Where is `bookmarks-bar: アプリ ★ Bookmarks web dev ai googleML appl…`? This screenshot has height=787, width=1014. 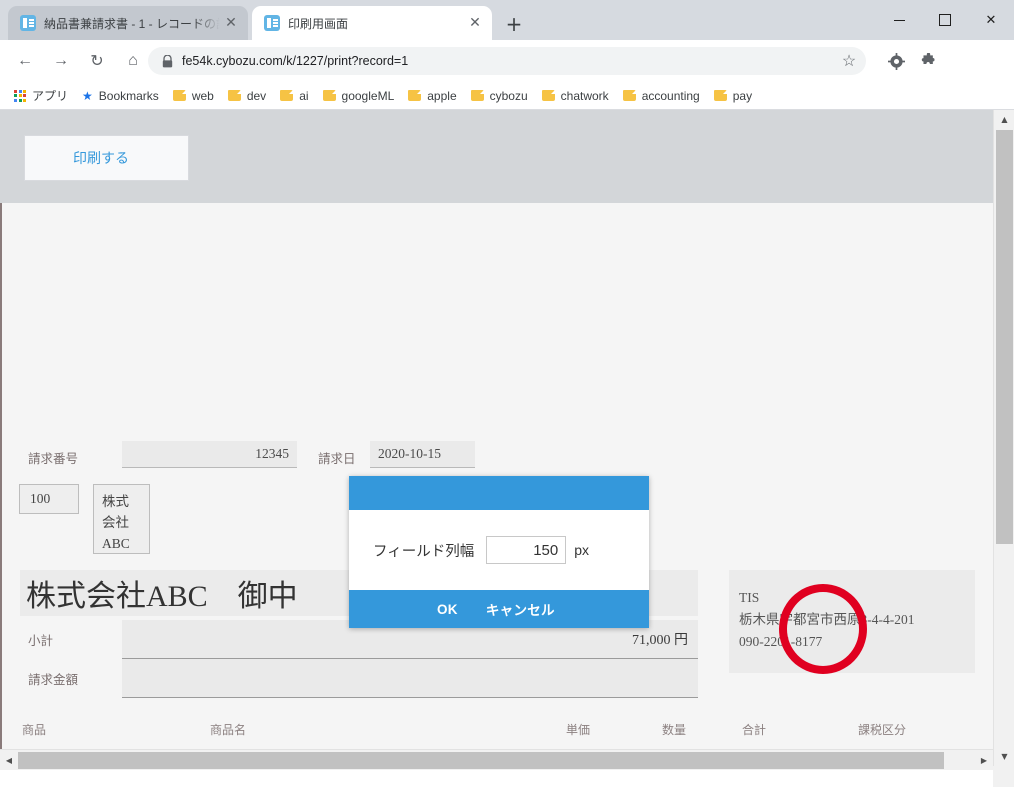
bookmarks-bar: アプリ ★ Bookmarks web dev ai googleML appl… is located at coordinates (507, 96).